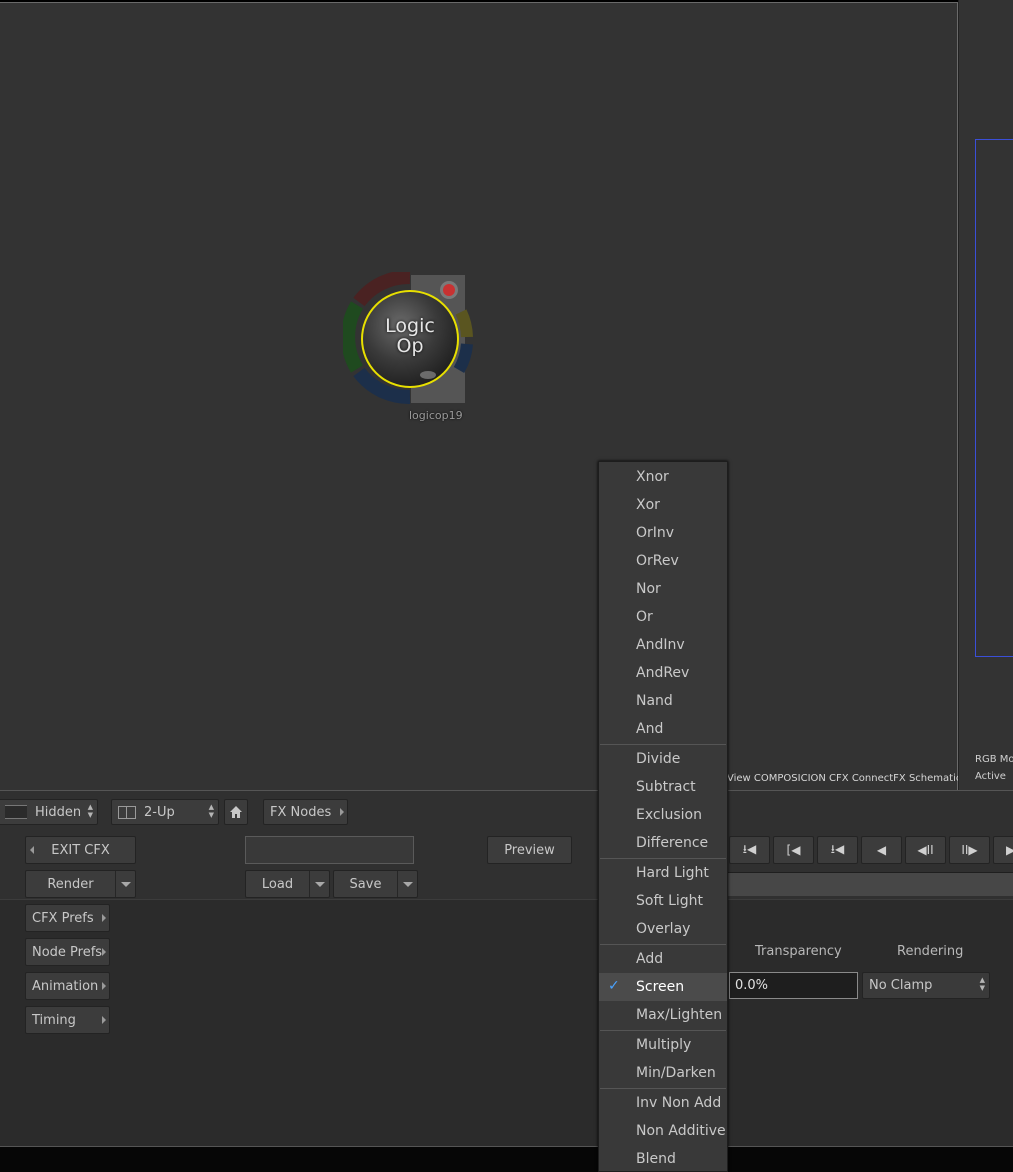 The height and width of the screenshot is (1172, 1013). I want to click on blend-menu-item: Difference, so click(663, 843).